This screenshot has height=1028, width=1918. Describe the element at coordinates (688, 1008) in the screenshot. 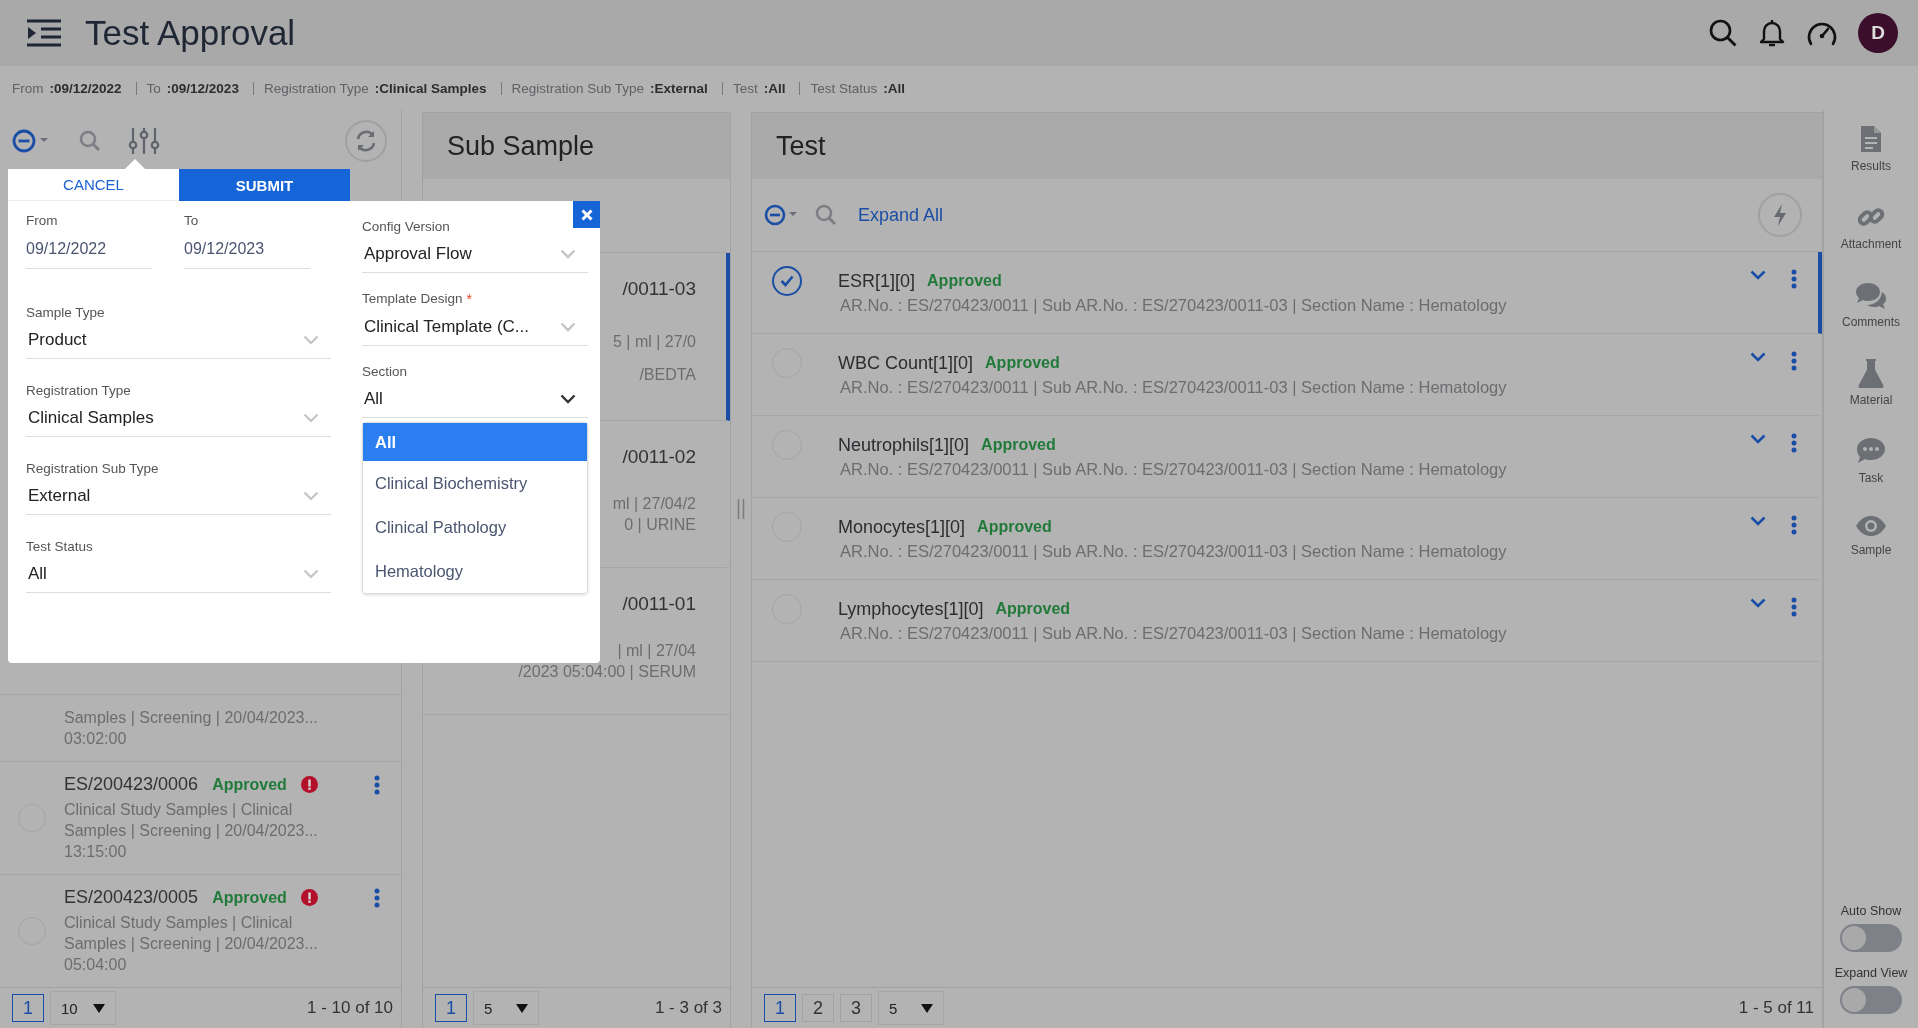

I see `page-range: 1 - 3 of 3` at that location.